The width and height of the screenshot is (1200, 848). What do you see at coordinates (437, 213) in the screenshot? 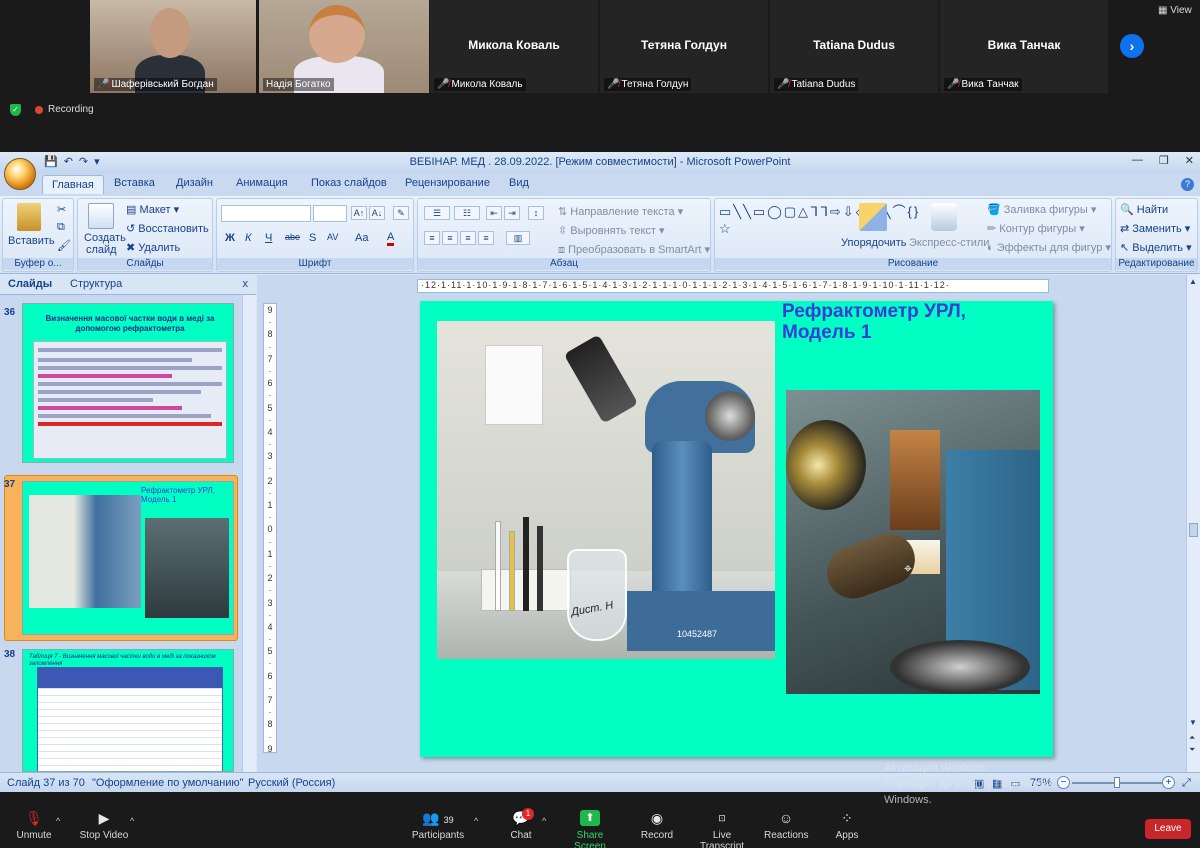
I see `bullets-icon: ☰` at bounding box center [437, 213].